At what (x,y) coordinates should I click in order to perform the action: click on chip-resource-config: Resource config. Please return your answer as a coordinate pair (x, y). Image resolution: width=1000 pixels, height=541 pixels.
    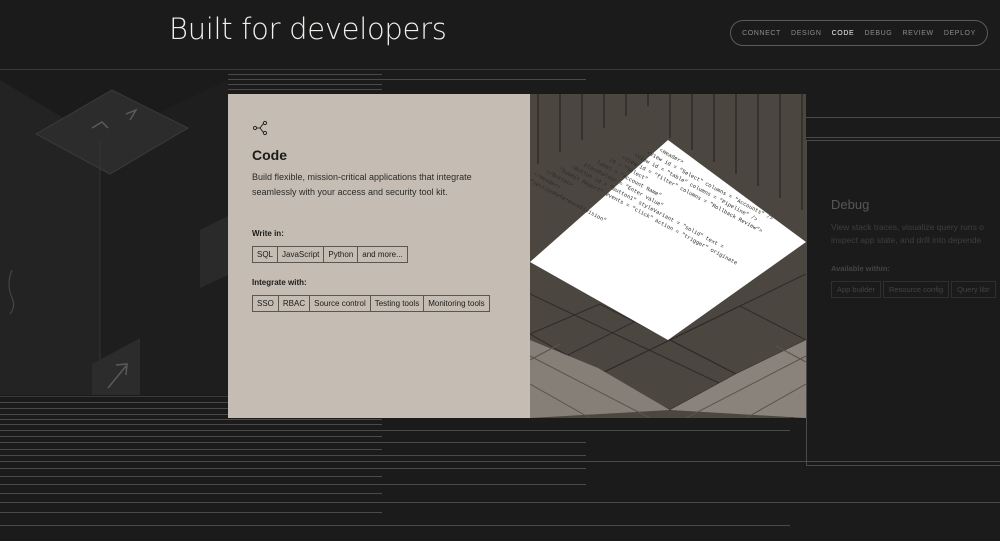
    Looking at the image, I should click on (916, 289).